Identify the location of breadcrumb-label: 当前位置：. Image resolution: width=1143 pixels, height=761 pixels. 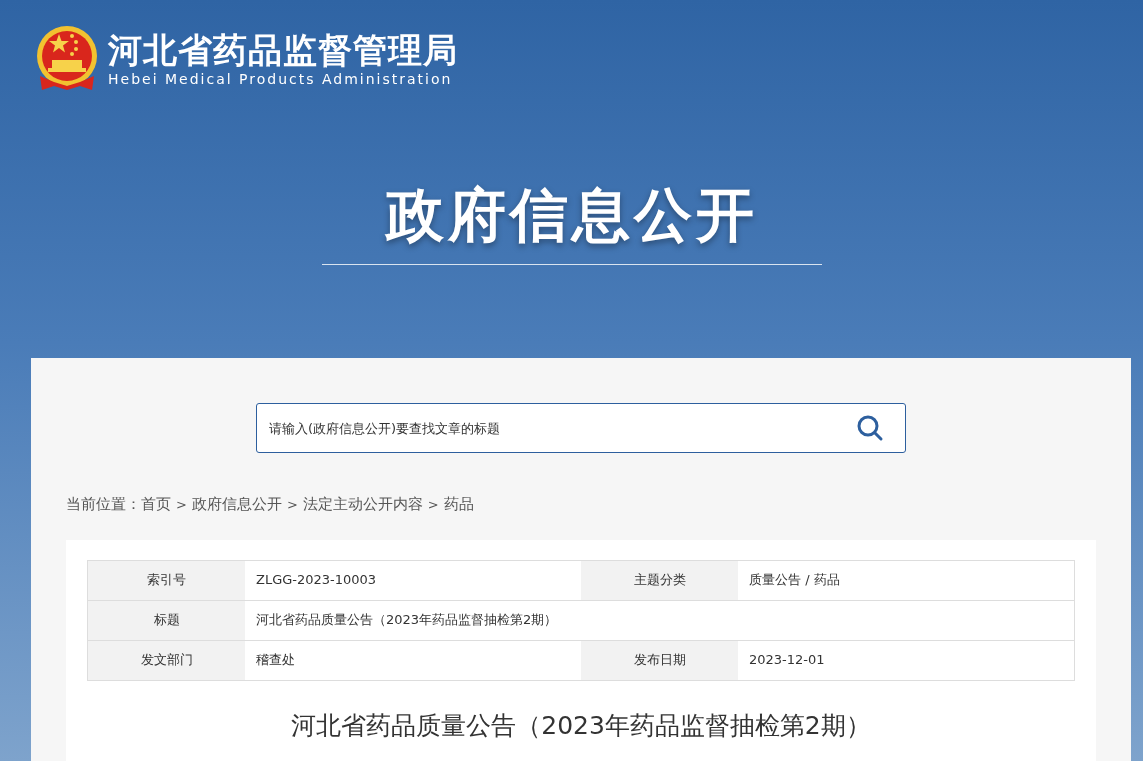
(103, 504).